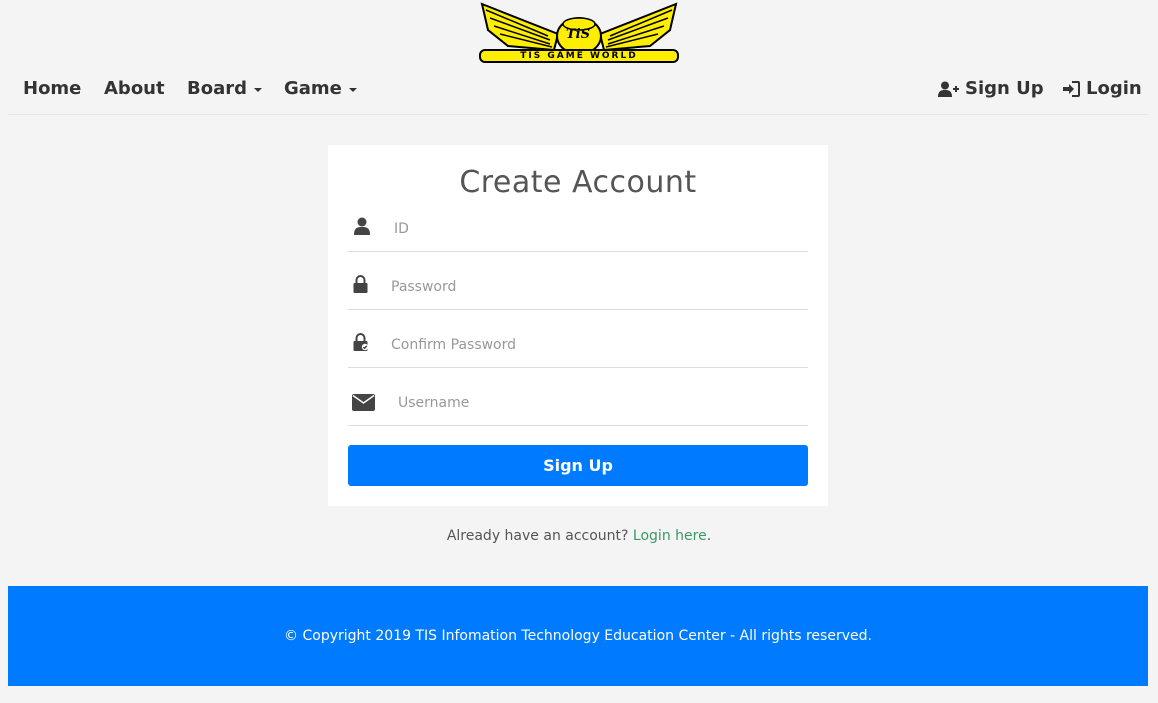 The width and height of the screenshot is (1158, 703). What do you see at coordinates (598, 403) in the screenshot?
I see `username-input` at bounding box center [598, 403].